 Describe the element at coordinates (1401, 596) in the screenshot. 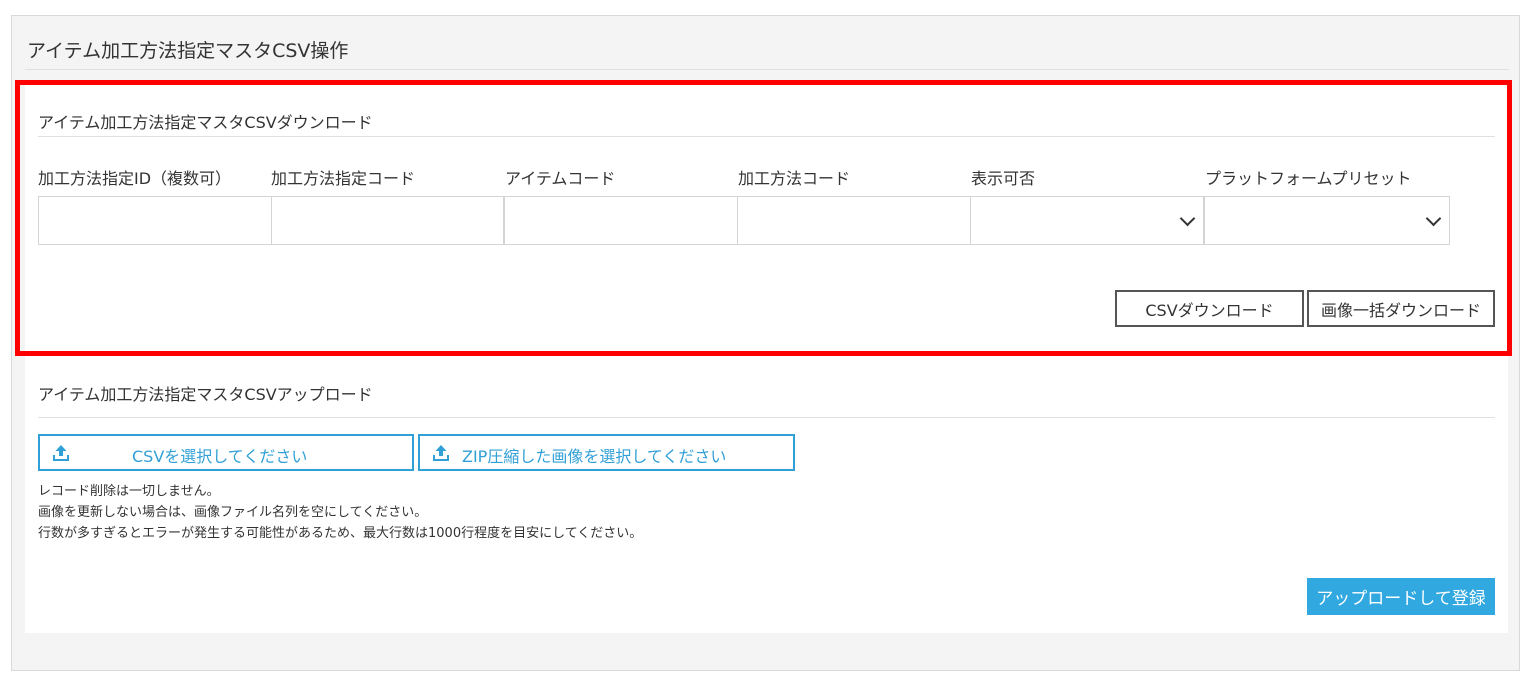

I see `upload-register-button: アップロードして登録` at that location.